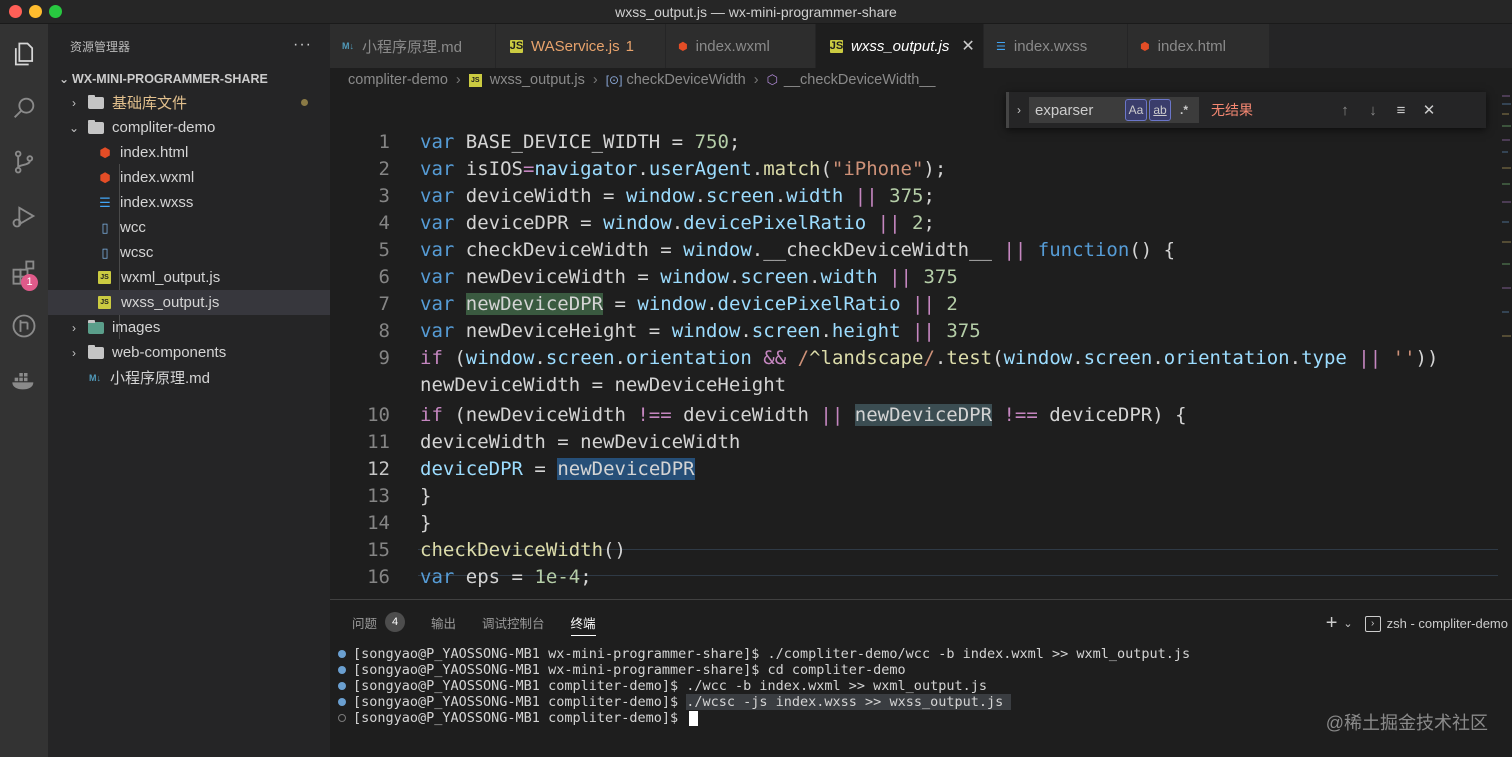  What do you see at coordinates (520, 718) in the screenshot?
I see `terminal-text: [songyao@P_YAOSSONG-MB1 compliter-demo]$` at bounding box center [520, 718].